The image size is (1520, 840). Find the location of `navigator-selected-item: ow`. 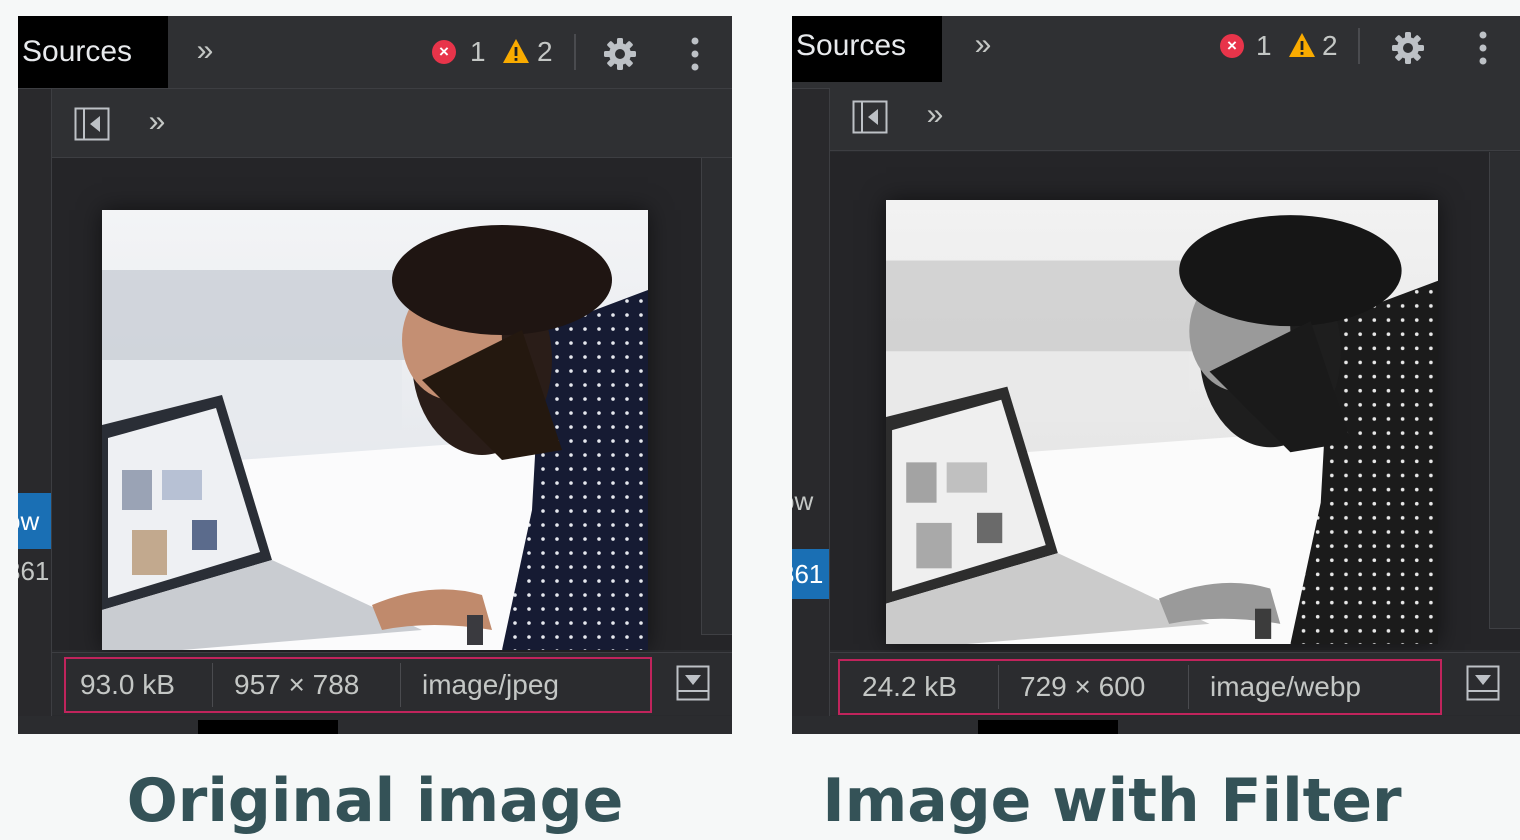

navigator-selected-item: ow is located at coordinates (34, 521).